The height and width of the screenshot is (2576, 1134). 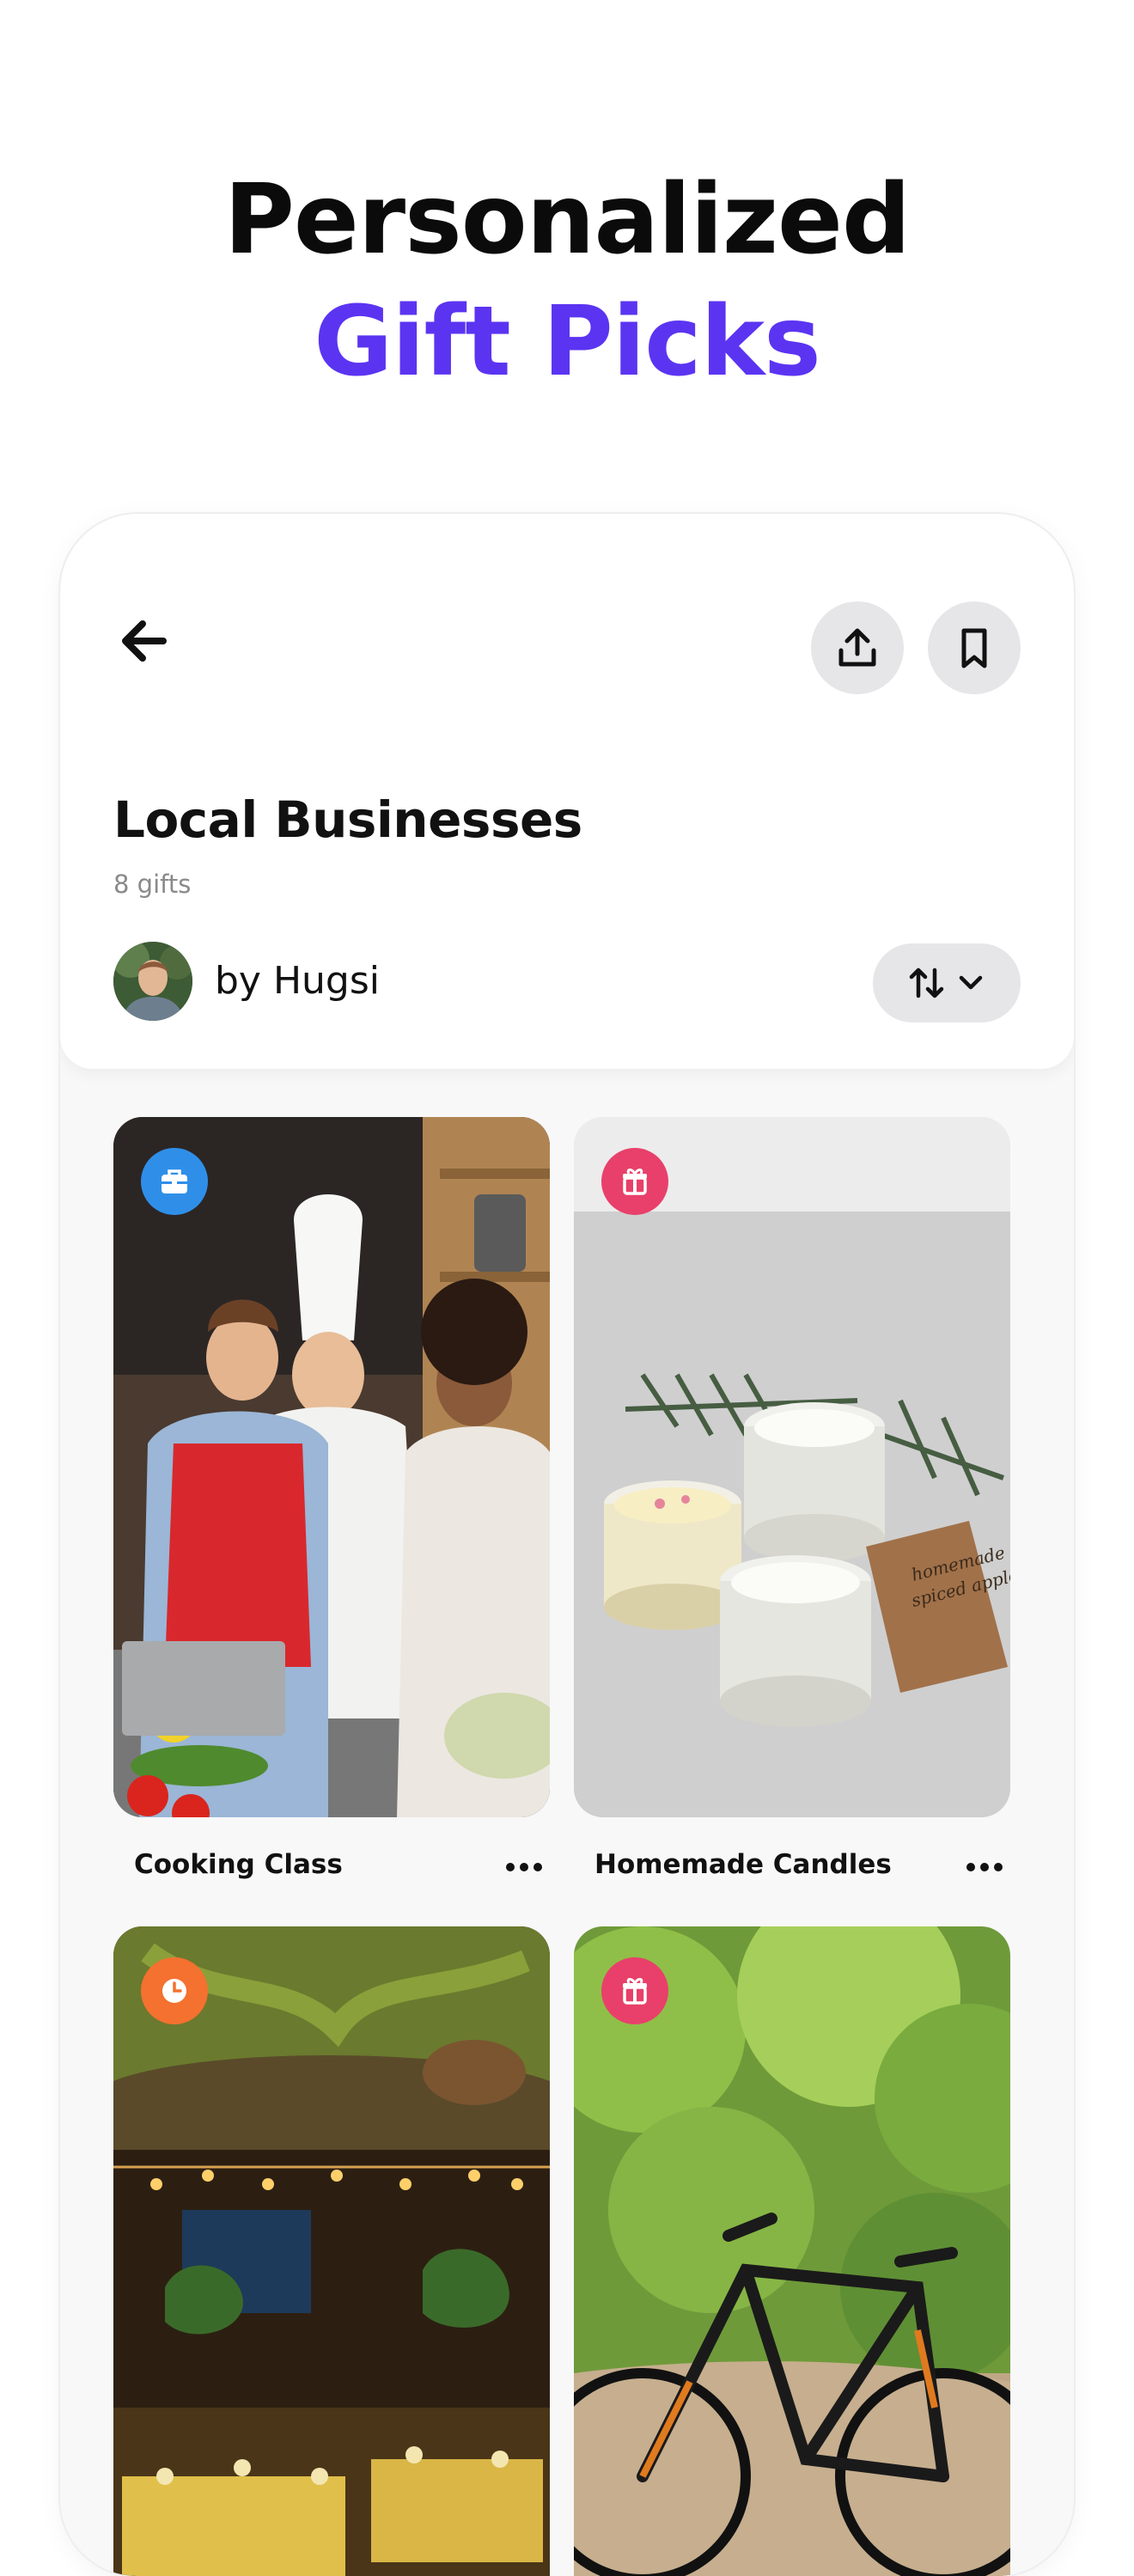 I want to click on briefcase-icon, so click(x=174, y=1181).